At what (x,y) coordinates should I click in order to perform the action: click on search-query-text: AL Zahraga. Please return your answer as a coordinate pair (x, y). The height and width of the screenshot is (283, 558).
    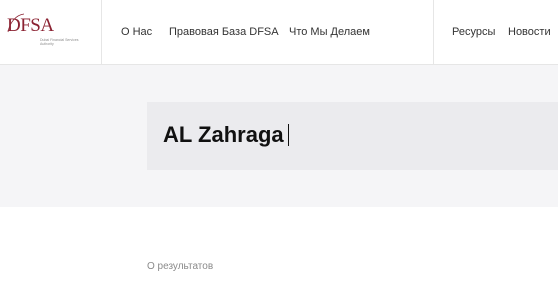
    Looking at the image, I should click on (223, 134).